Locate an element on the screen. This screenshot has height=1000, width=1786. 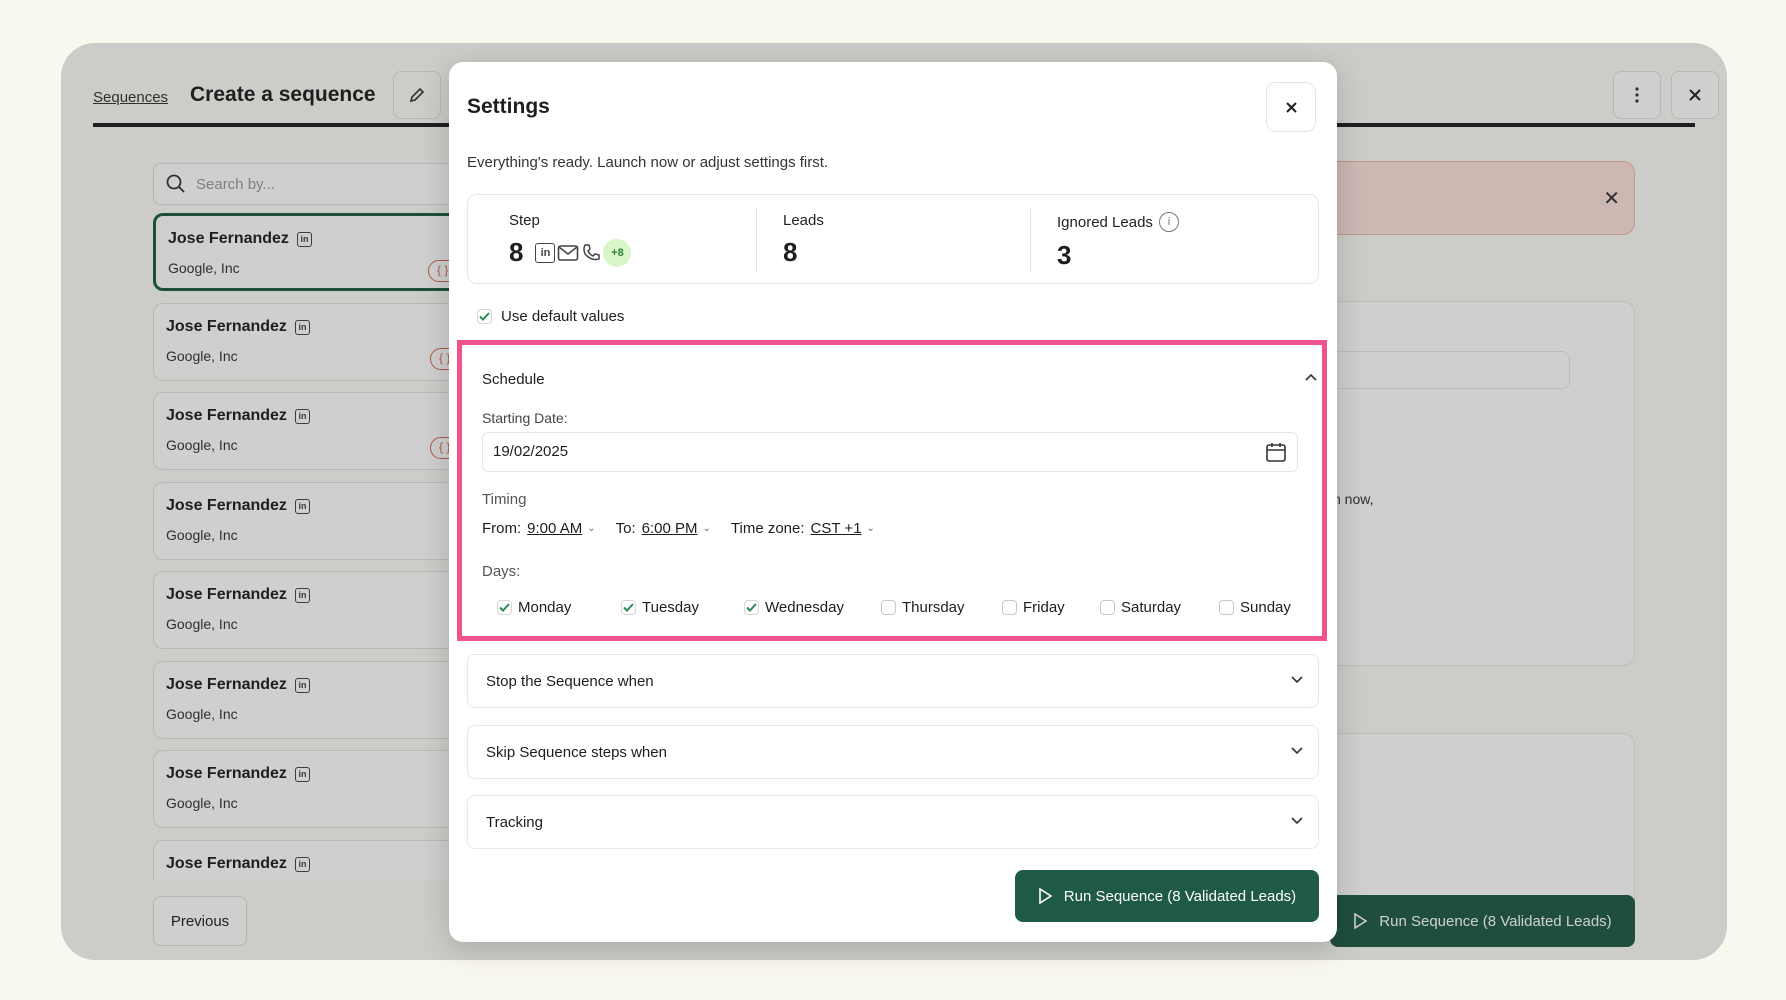
accordion-label: Tracking is located at coordinates (514, 822).